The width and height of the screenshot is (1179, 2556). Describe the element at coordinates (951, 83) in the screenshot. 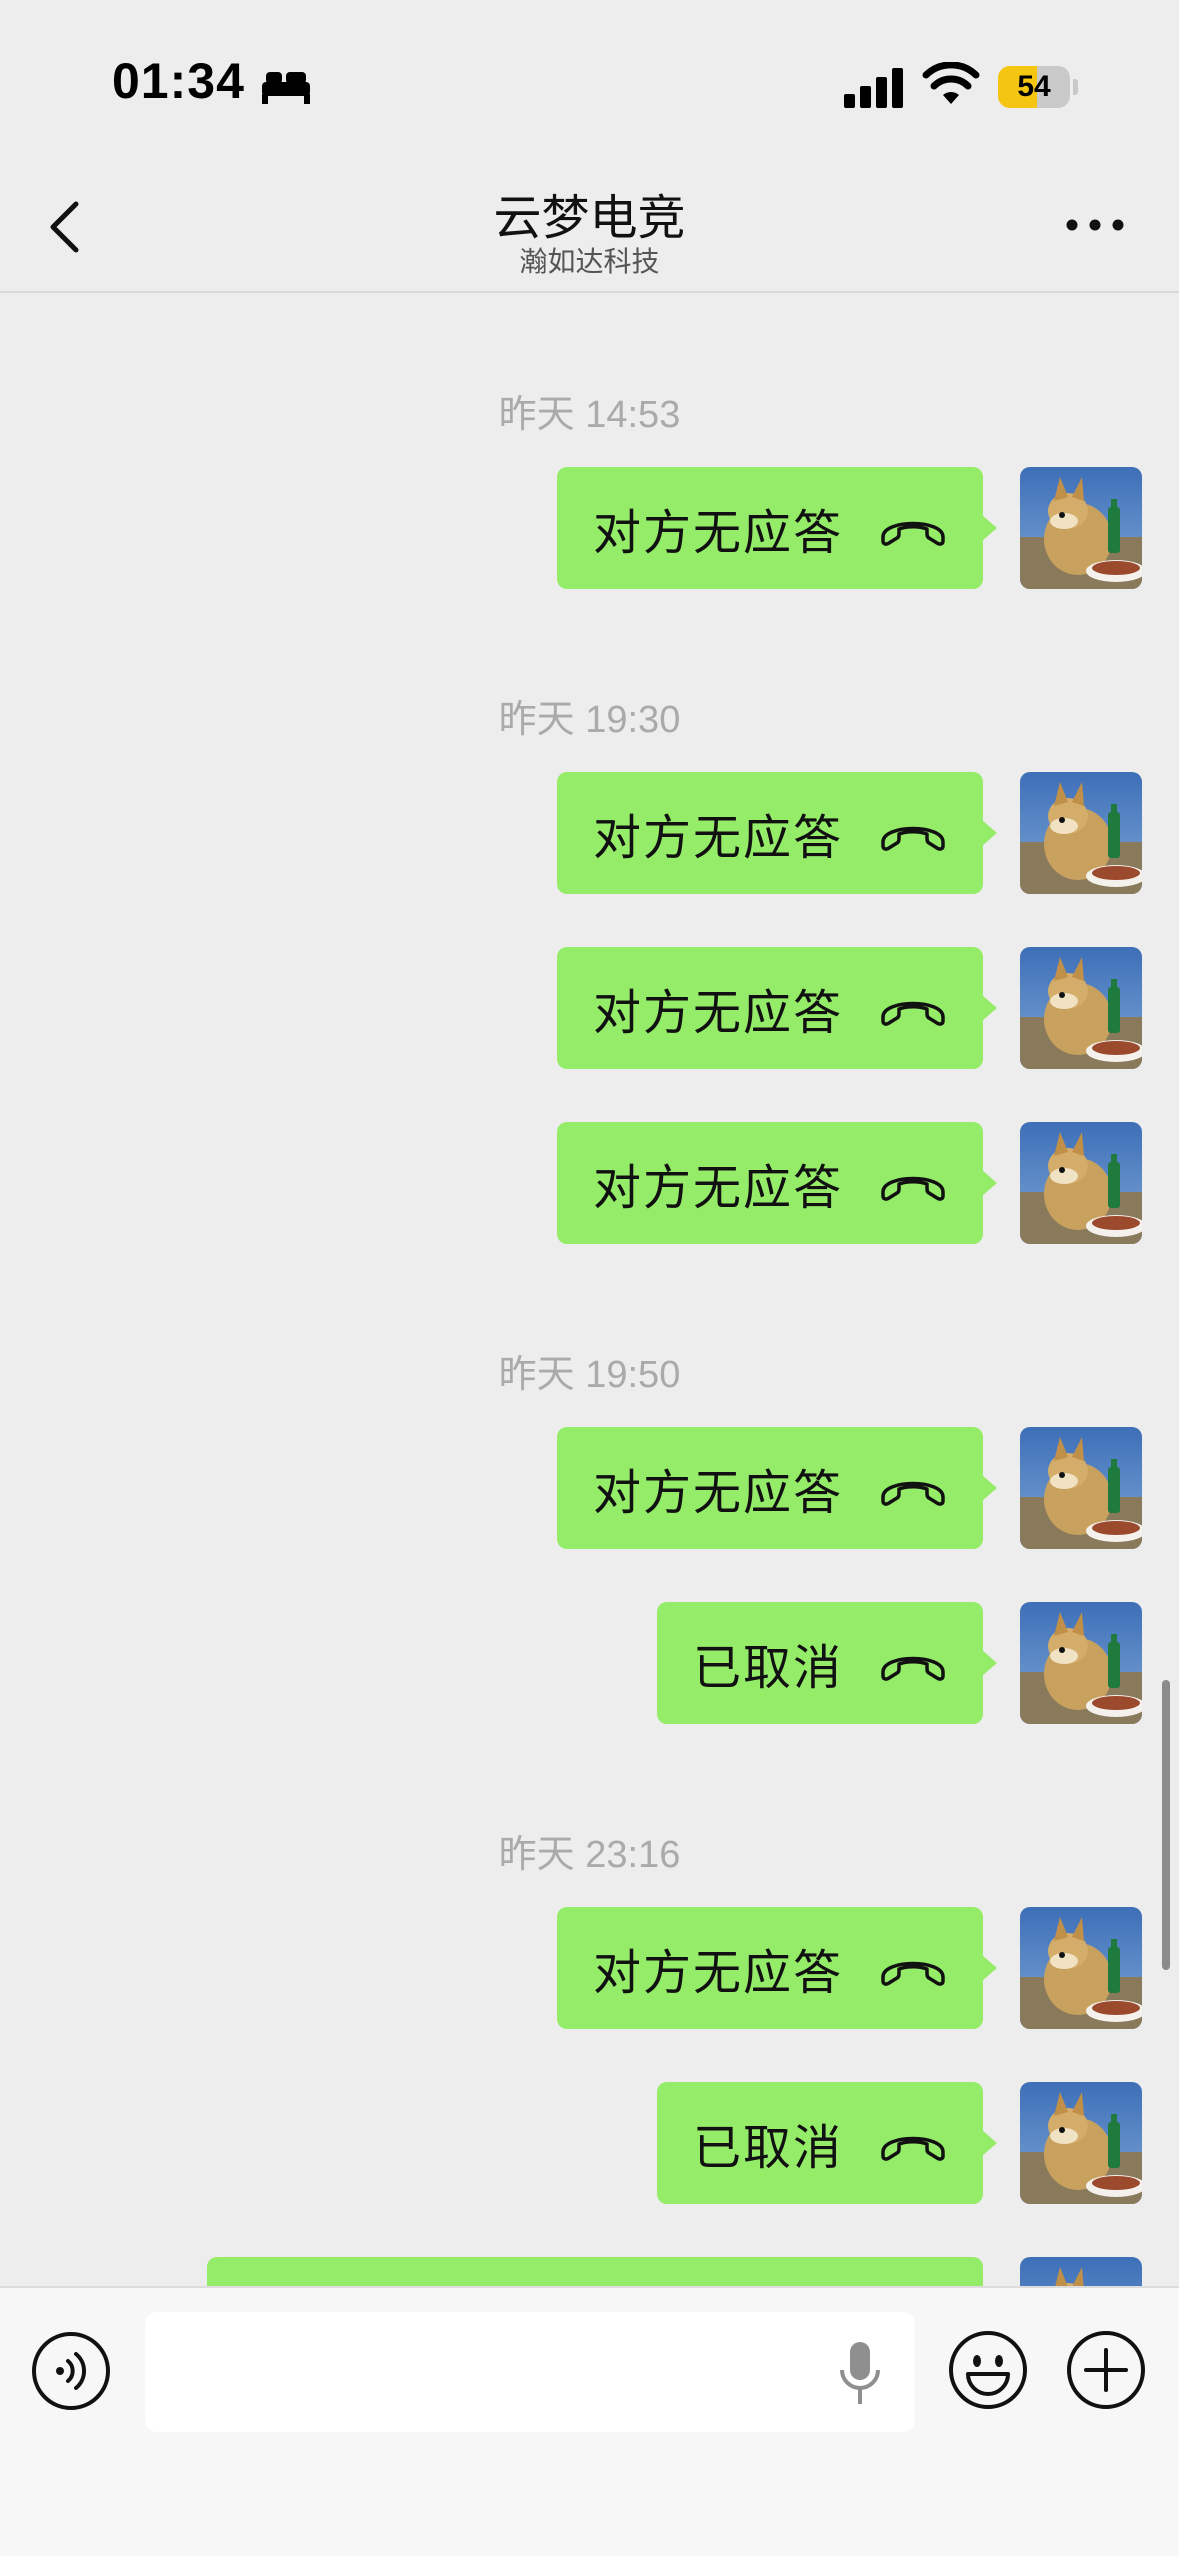

I see `wifi-icon` at that location.